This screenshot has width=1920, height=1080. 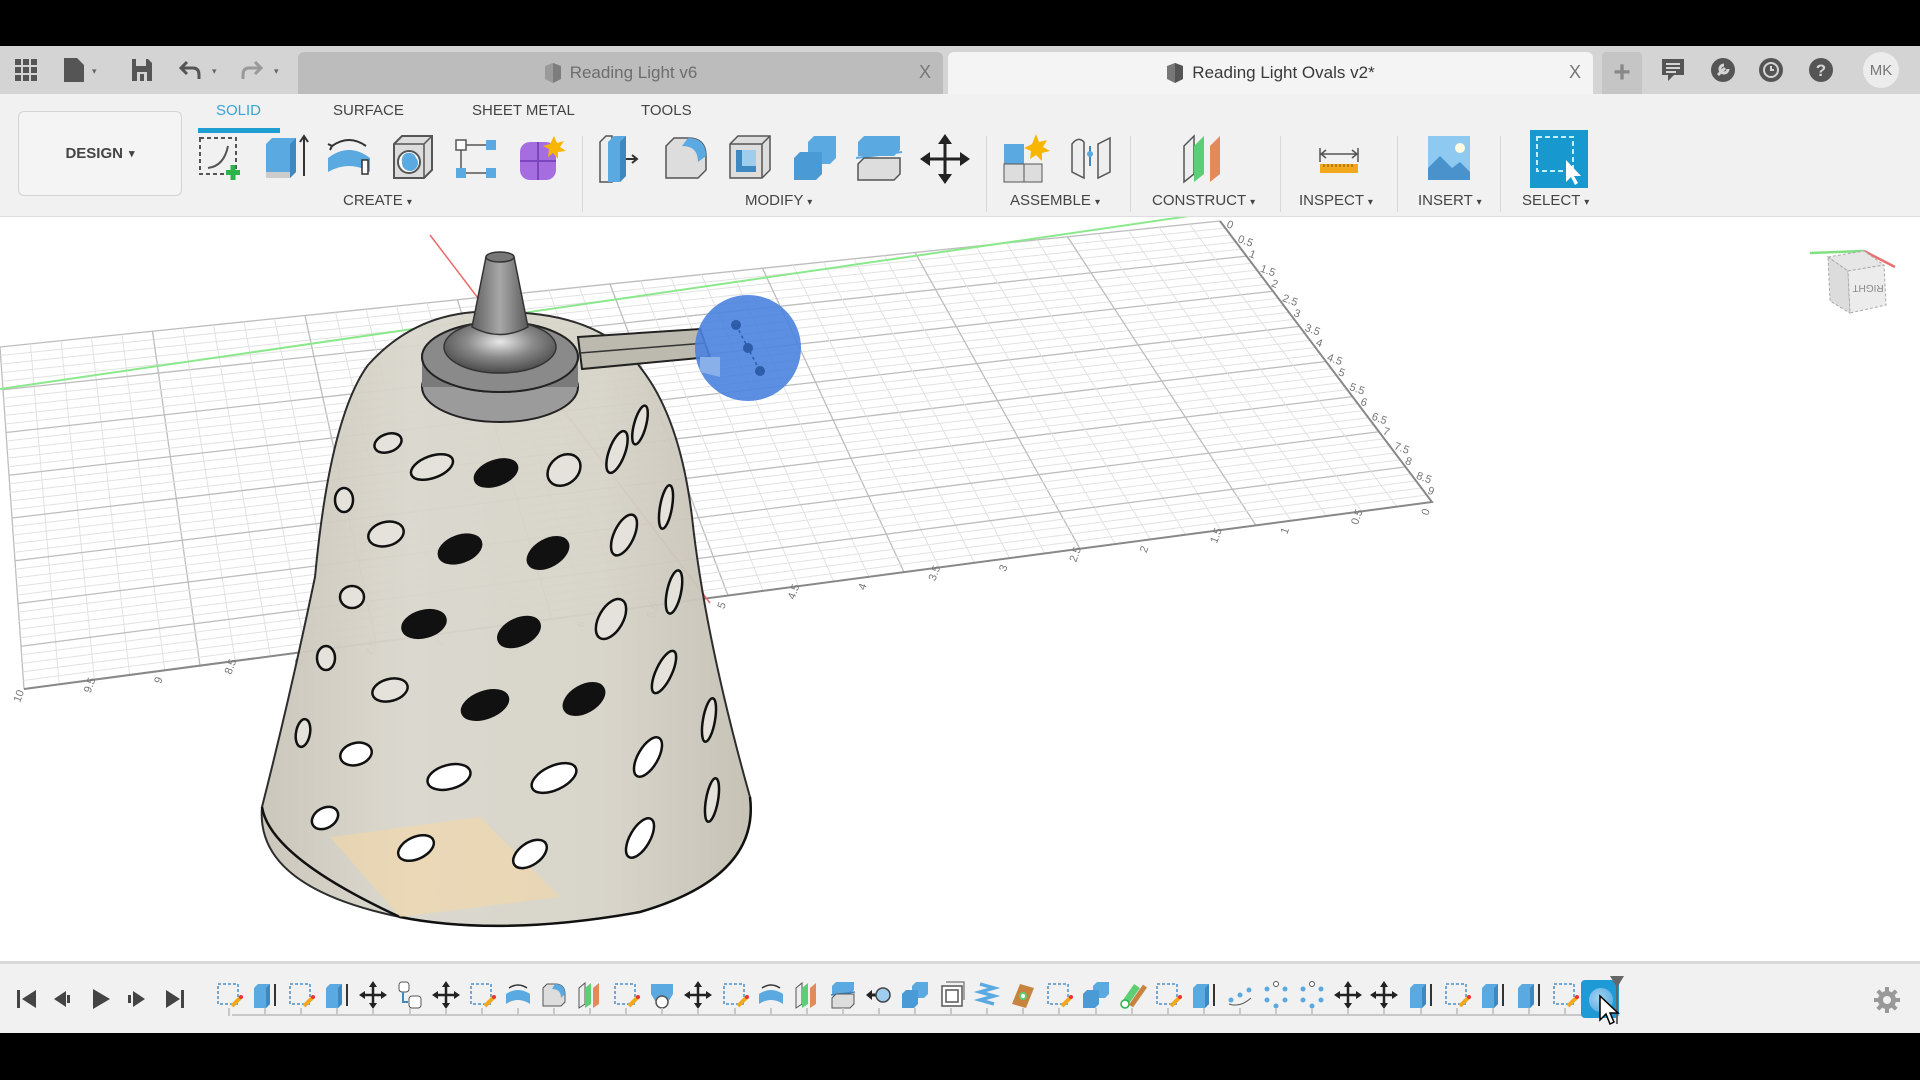 What do you see at coordinates (500, 337) in the screenshot?
I see `lamp-socket` at bounding box center [500, 337].